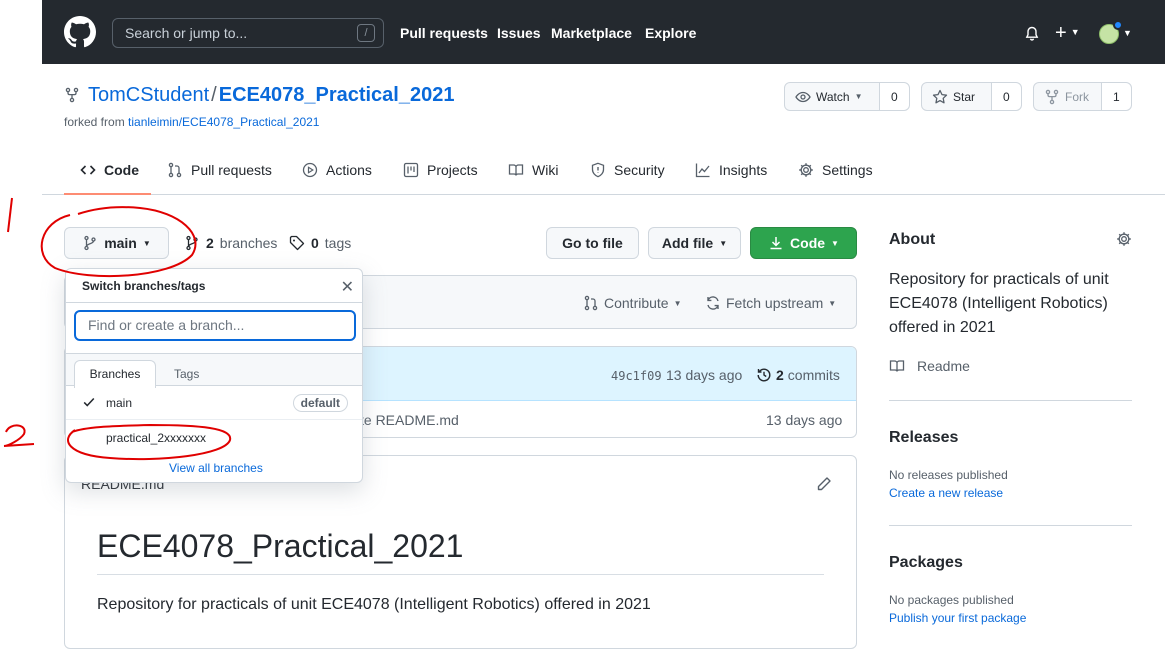  Describe the element at coordinates (118, 242) in the screenshot. I see `annotation-circle-main-branch` at that location.